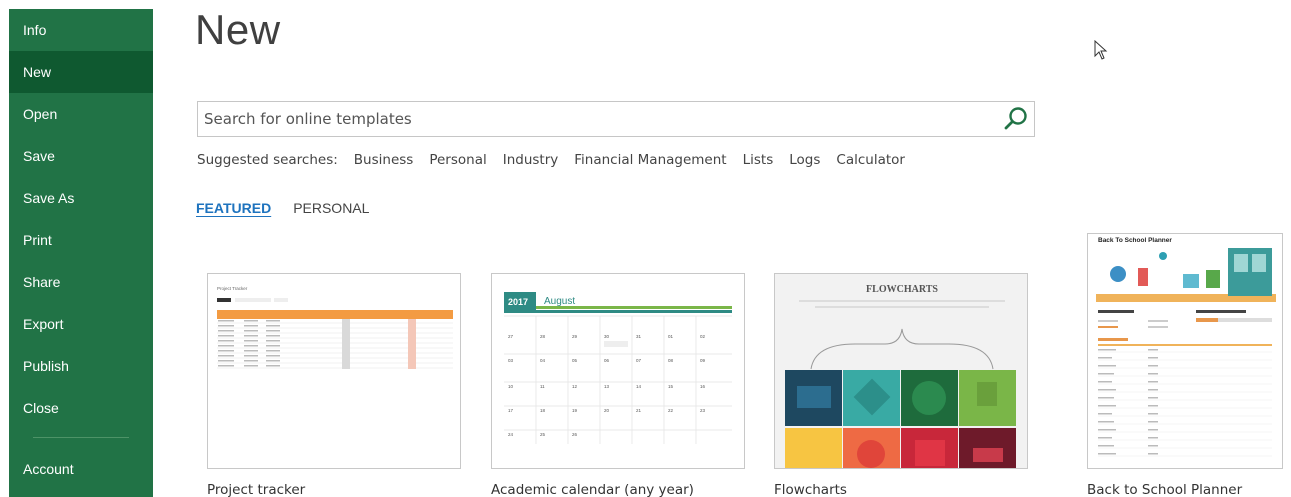 Image resolution: width=1291 pixels, height=497 pixels. I want to click on svg-text: 10, so click(511, 386).